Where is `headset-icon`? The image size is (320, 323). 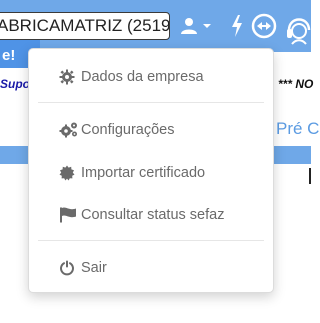
headset-icon is located at coordinates (299, 28).